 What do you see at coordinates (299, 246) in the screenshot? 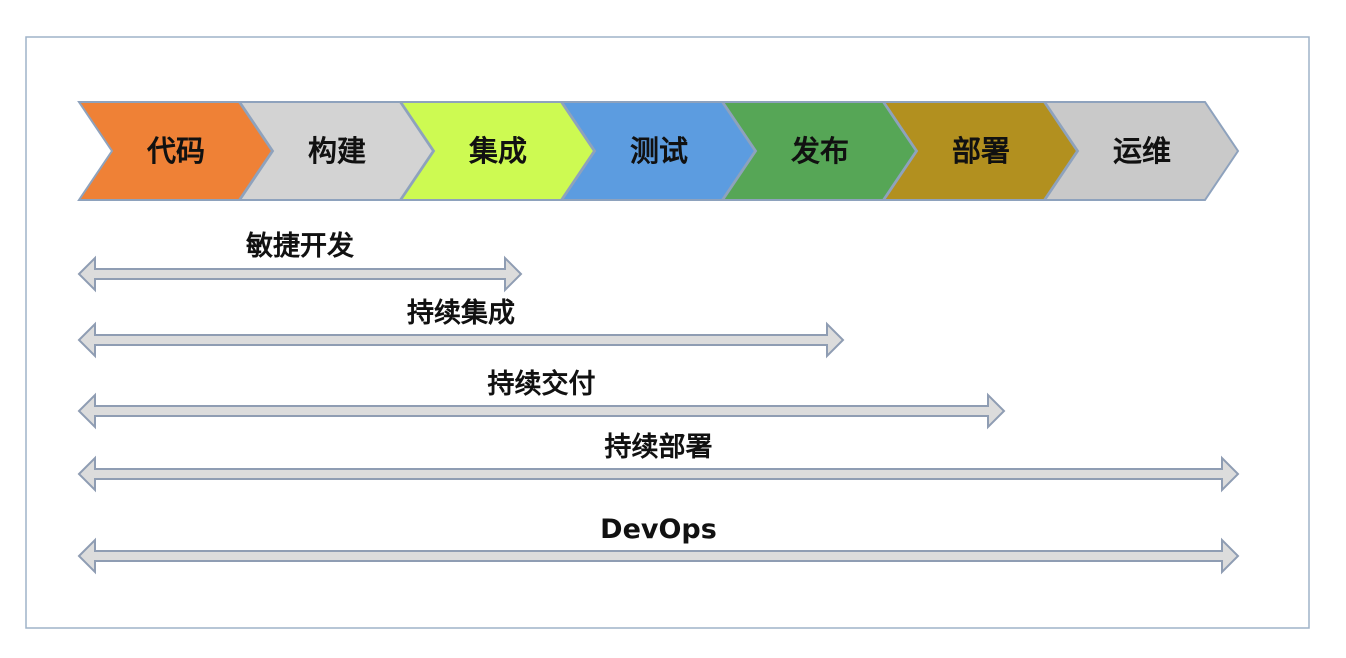
I see `scope-label: 敏捷开发` at bounding box center [299, 246].